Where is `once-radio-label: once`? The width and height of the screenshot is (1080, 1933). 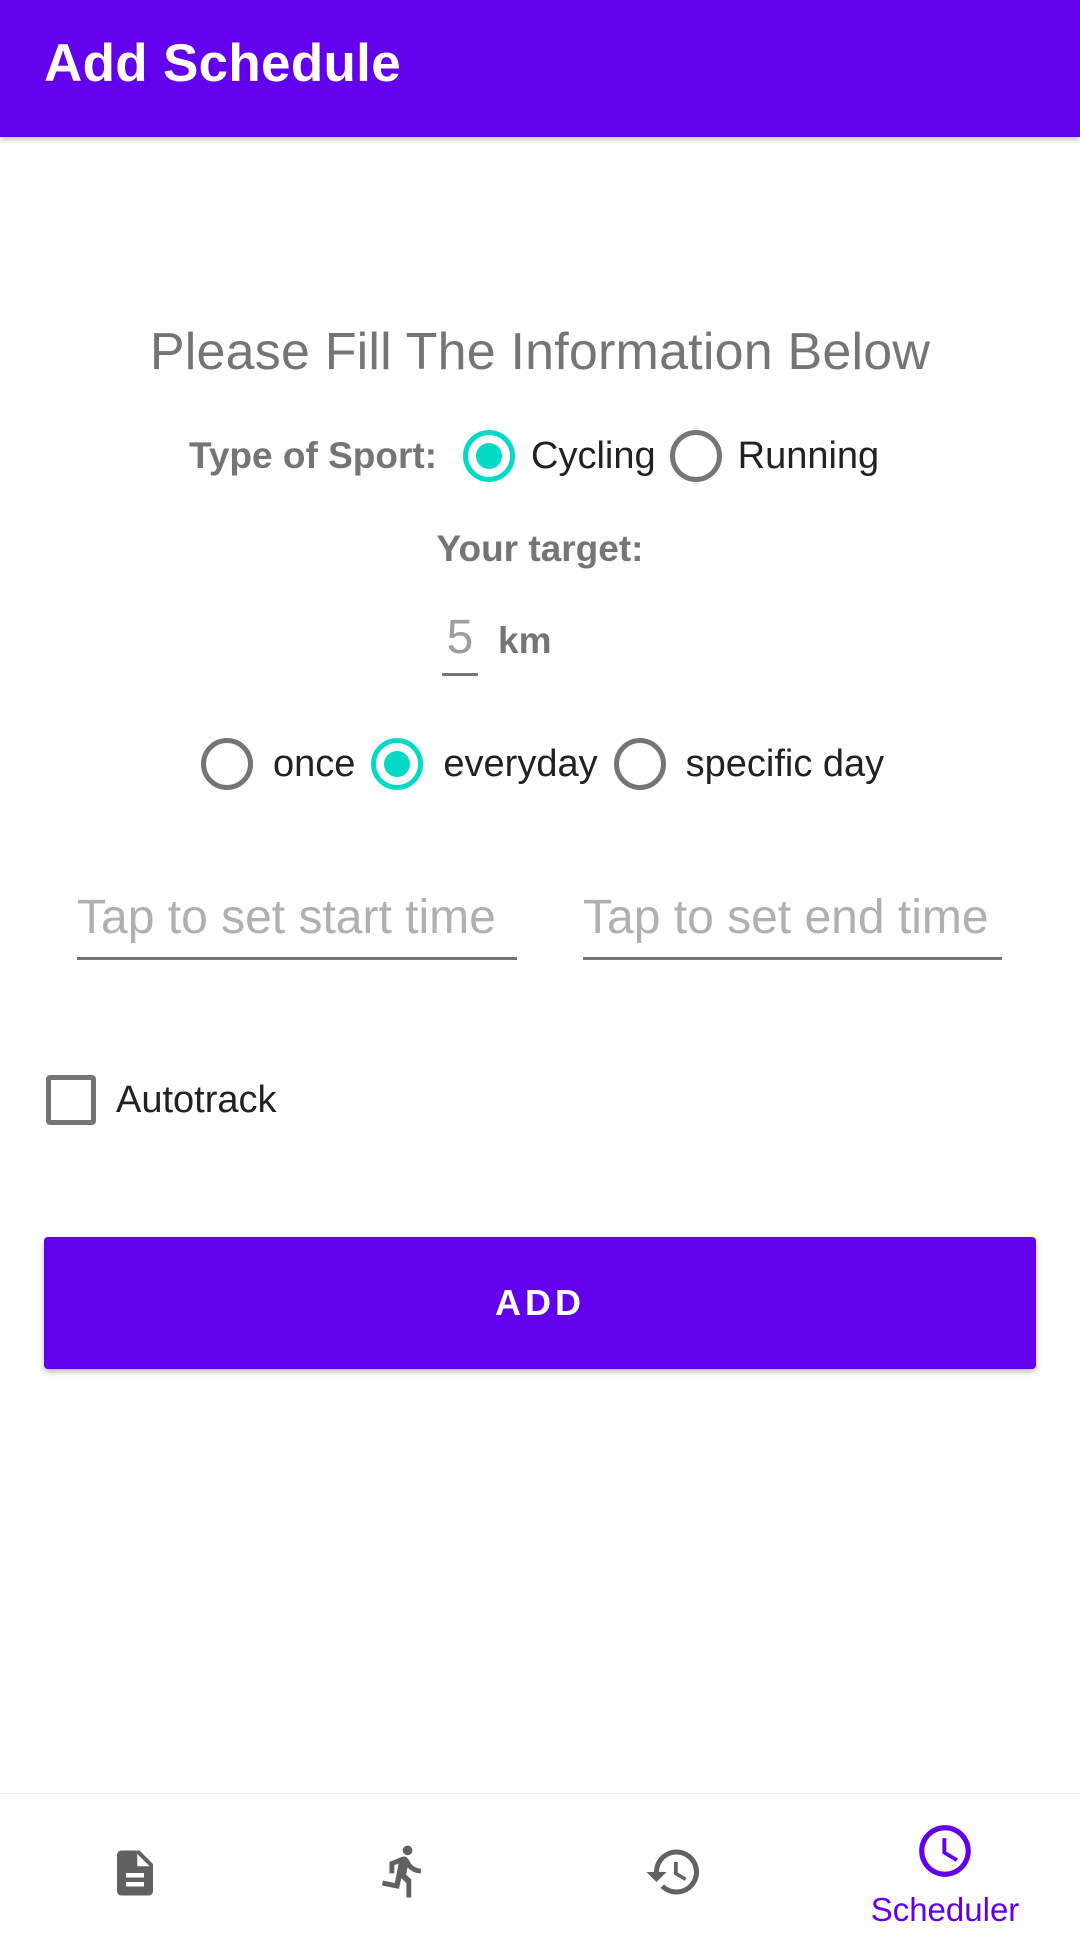
once-radio-label: once is located at coordinates (314, 764).